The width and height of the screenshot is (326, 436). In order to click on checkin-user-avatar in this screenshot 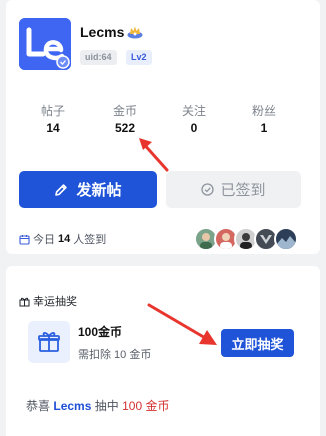, I will do `click(286, 239)`.